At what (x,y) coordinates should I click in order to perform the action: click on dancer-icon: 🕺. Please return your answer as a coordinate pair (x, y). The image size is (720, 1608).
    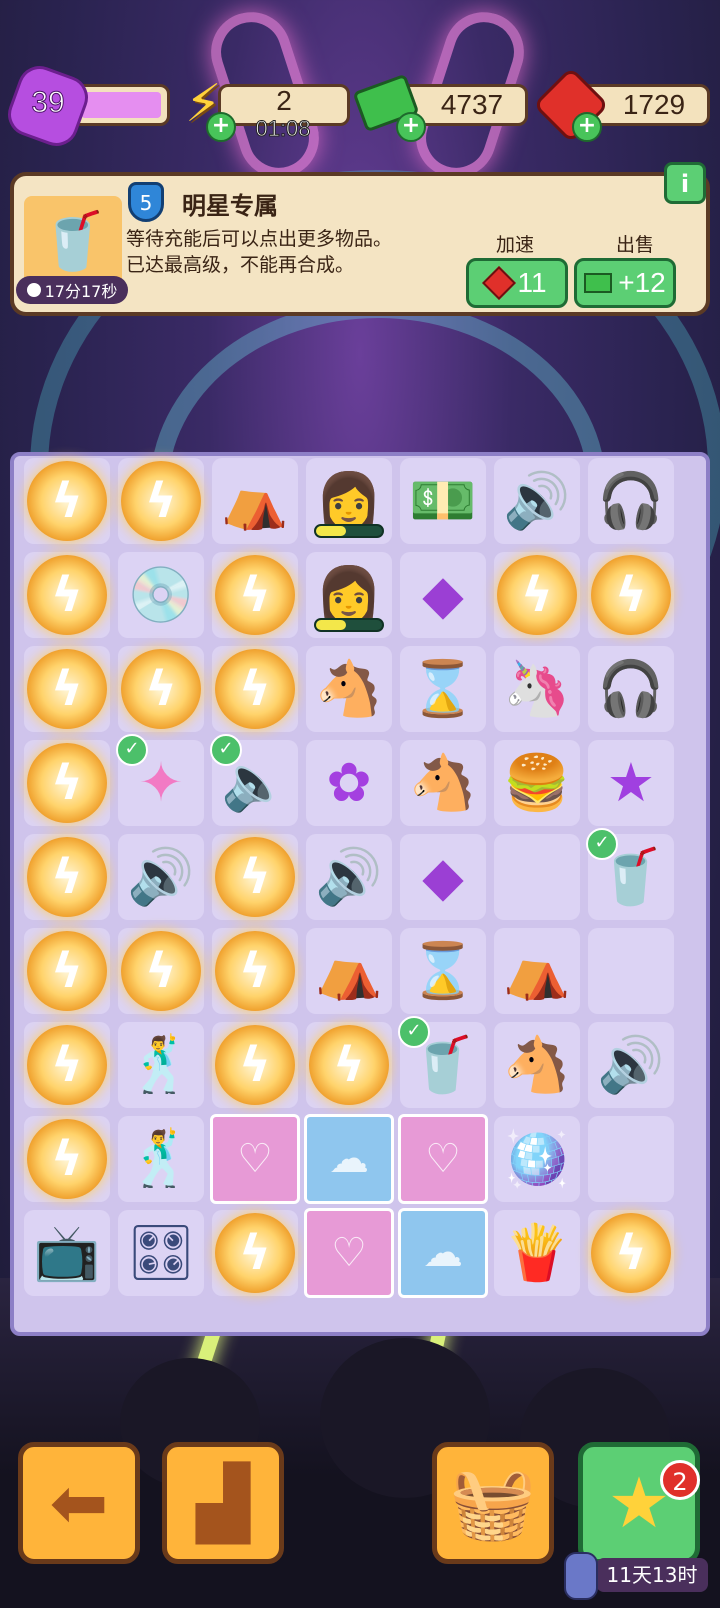
    Looking at the image, I should click on (161, 1064).